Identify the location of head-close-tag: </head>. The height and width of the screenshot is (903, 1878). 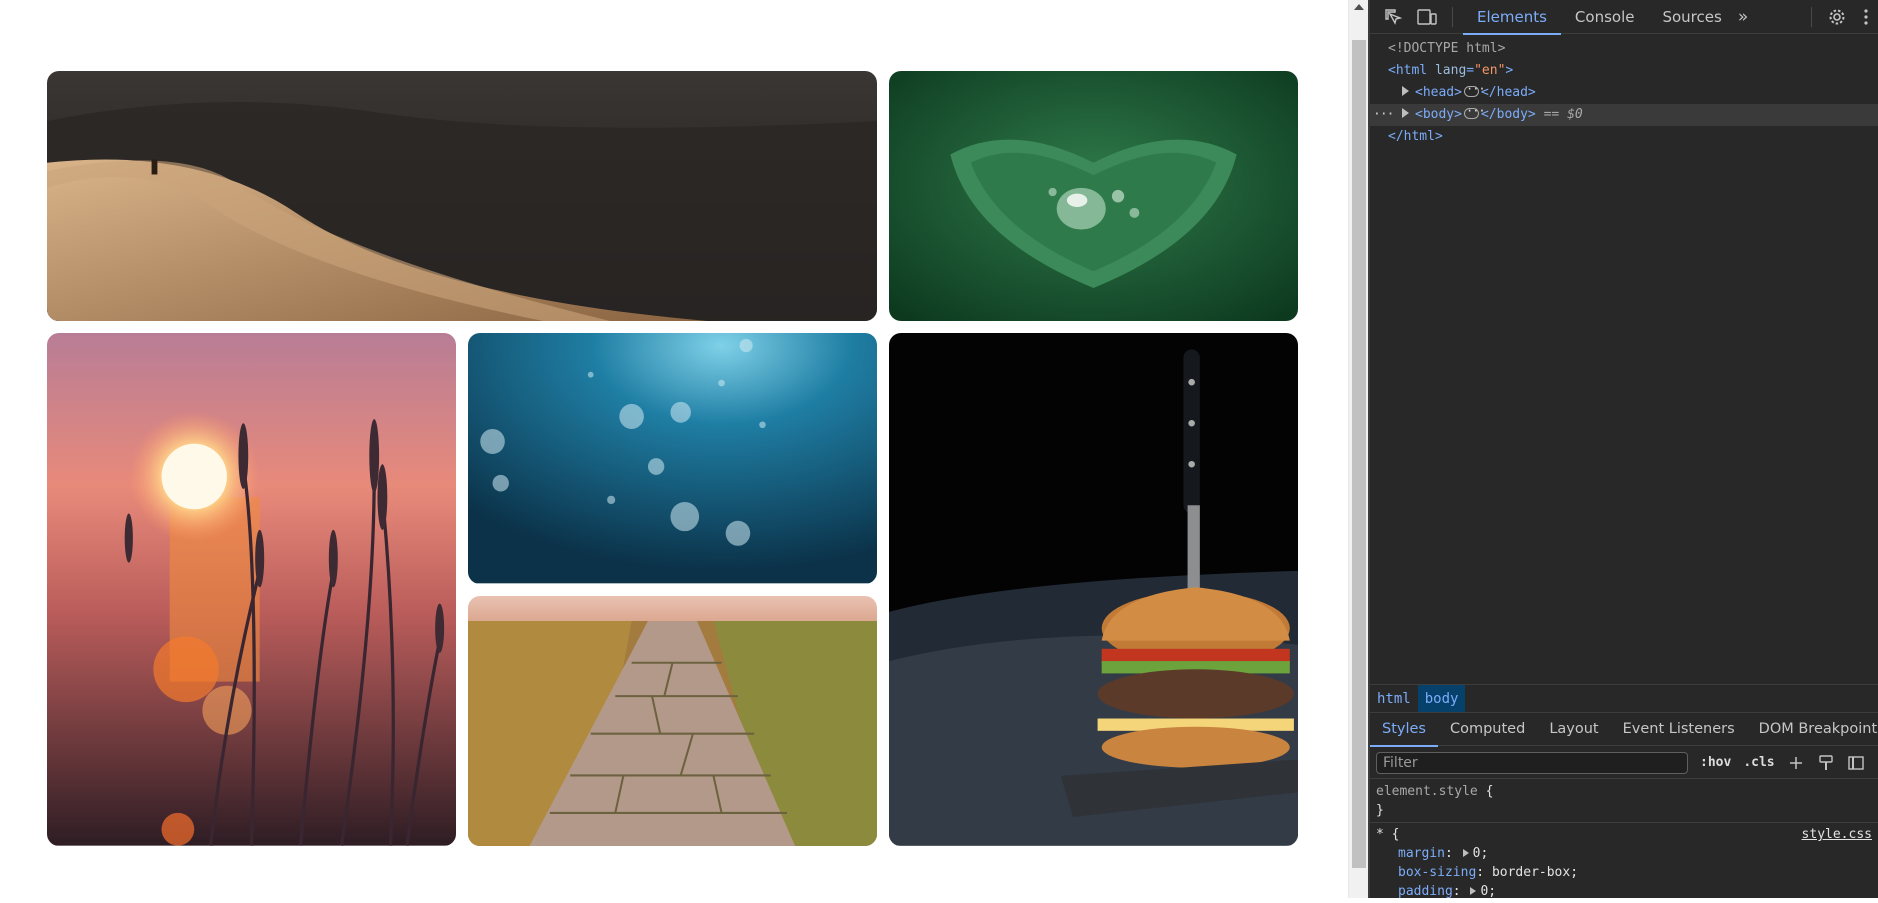
(1508, 92).